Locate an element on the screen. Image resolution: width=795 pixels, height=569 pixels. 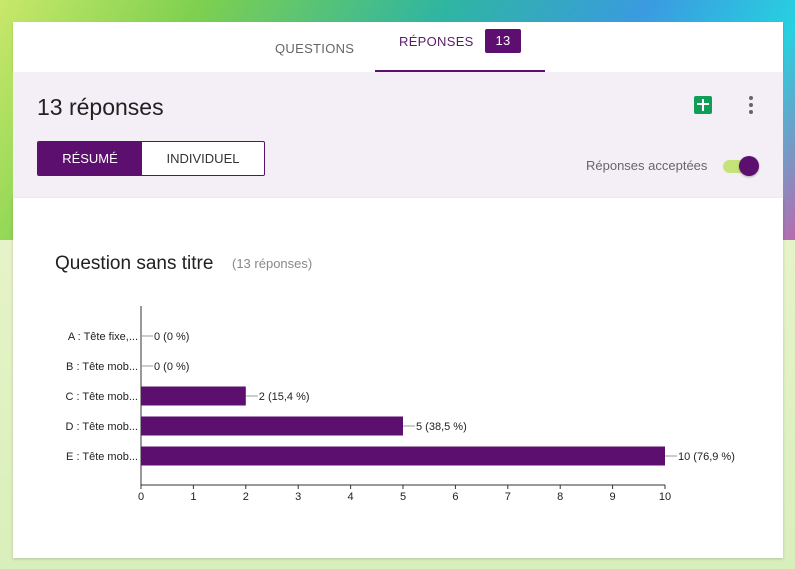
x-tick-label: 3 is located at coordinates (298, 497).